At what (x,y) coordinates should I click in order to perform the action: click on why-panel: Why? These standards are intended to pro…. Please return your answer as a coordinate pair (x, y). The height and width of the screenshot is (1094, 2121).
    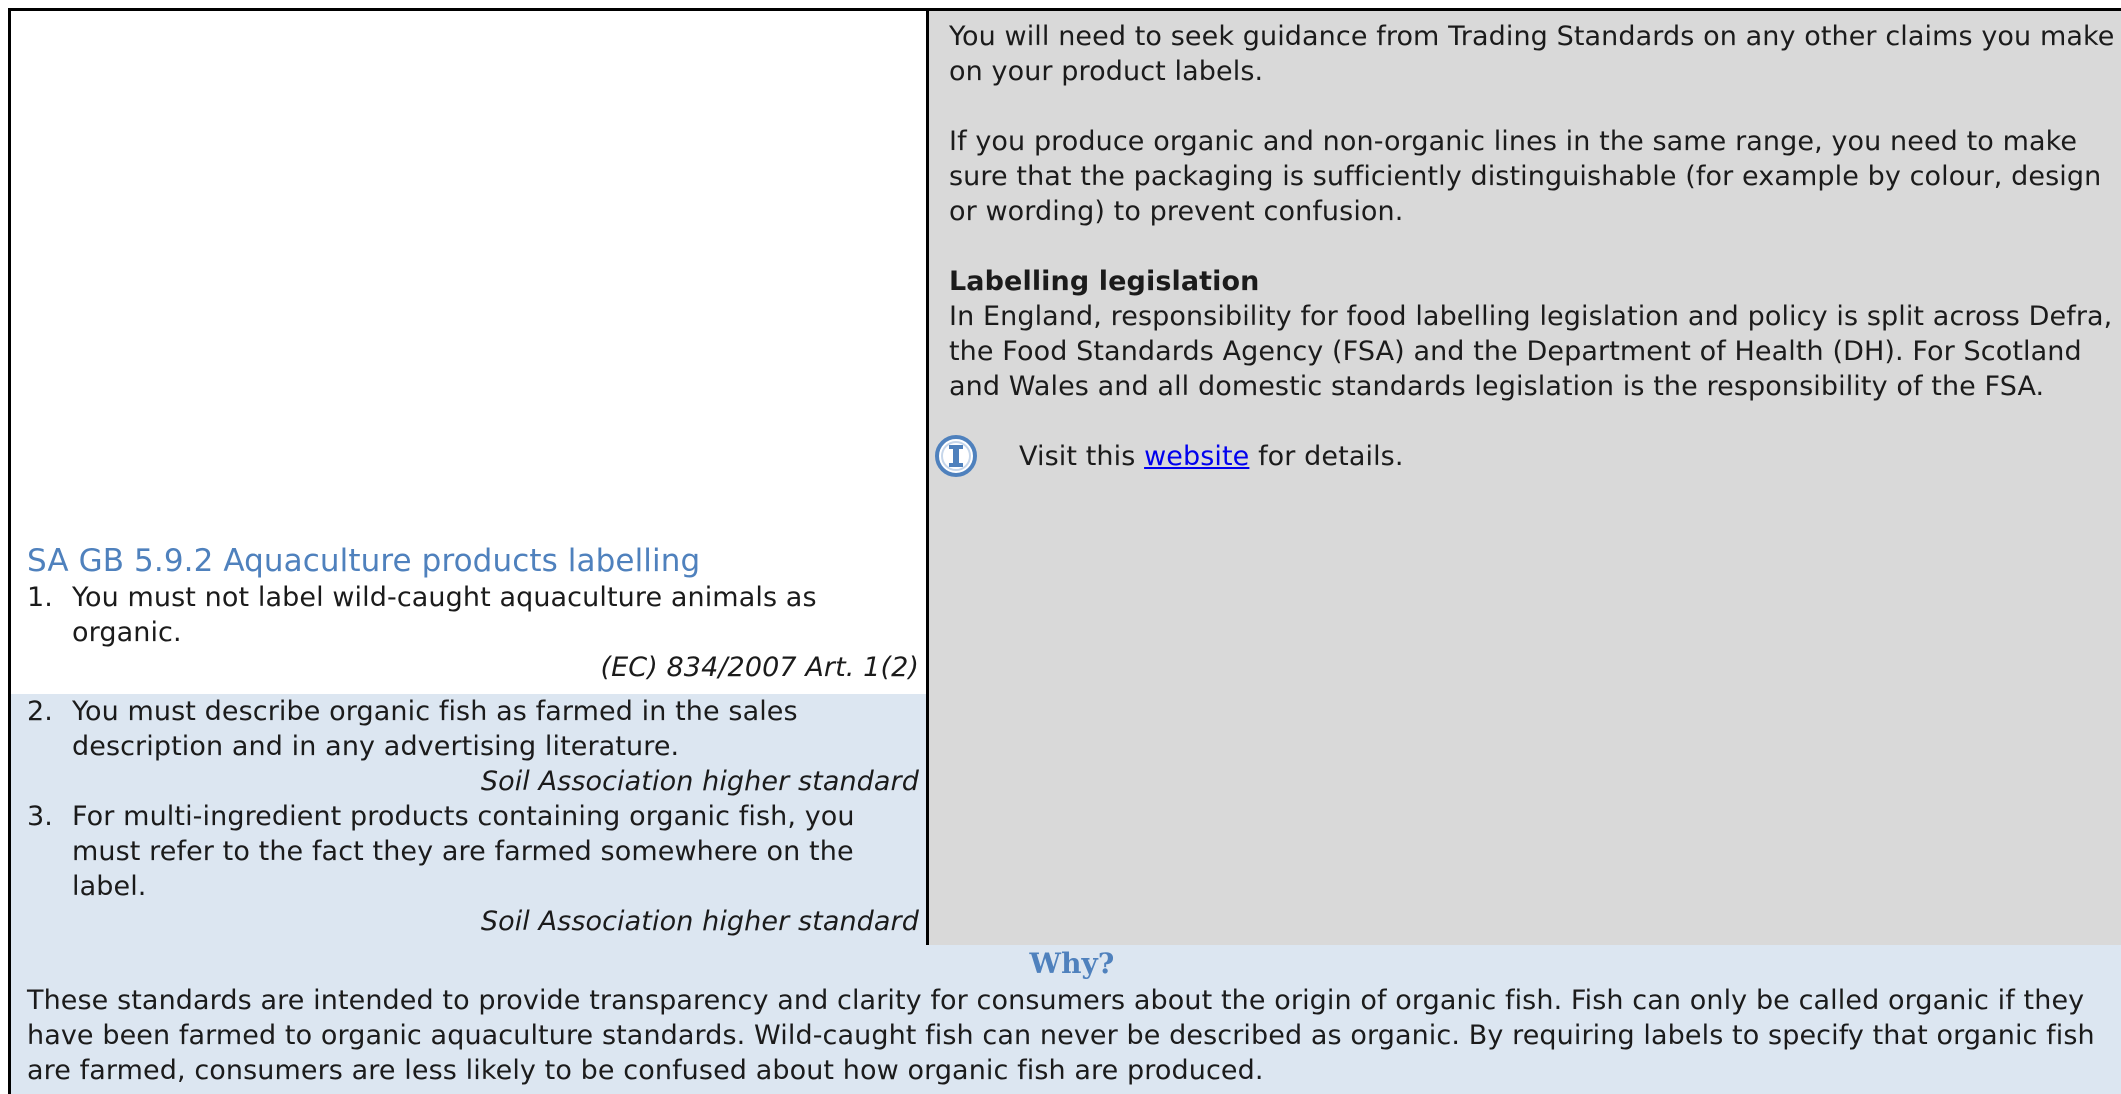
    Looking at the image, I should click on (1064, 1019).